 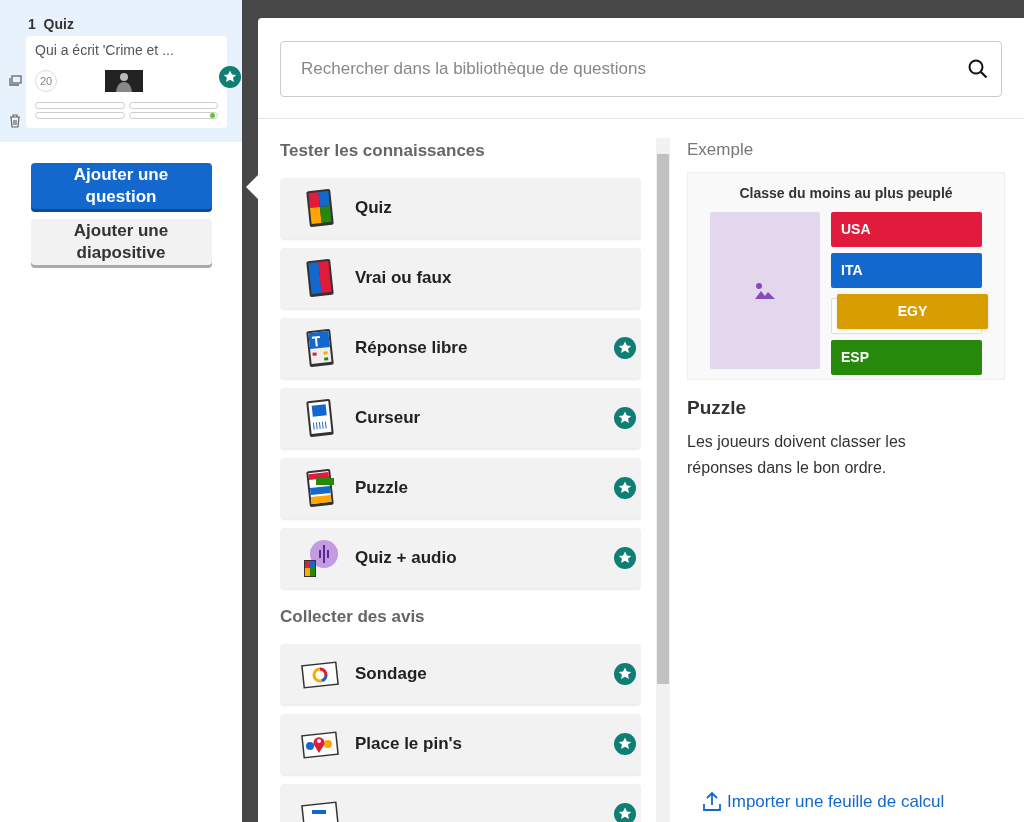 I want to click on upload-icon, so click(x=712, y=801).